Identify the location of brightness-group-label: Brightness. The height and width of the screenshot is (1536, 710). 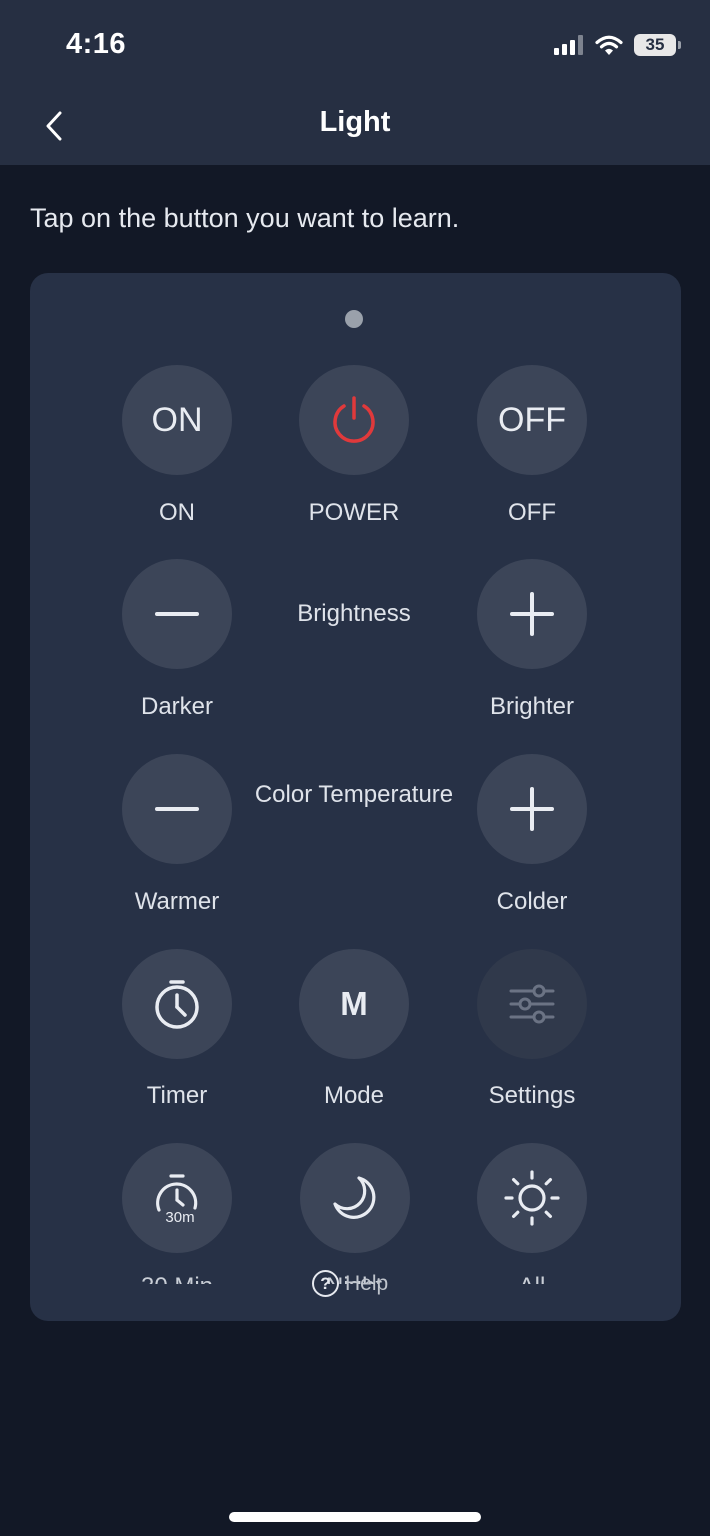
(354, 613).